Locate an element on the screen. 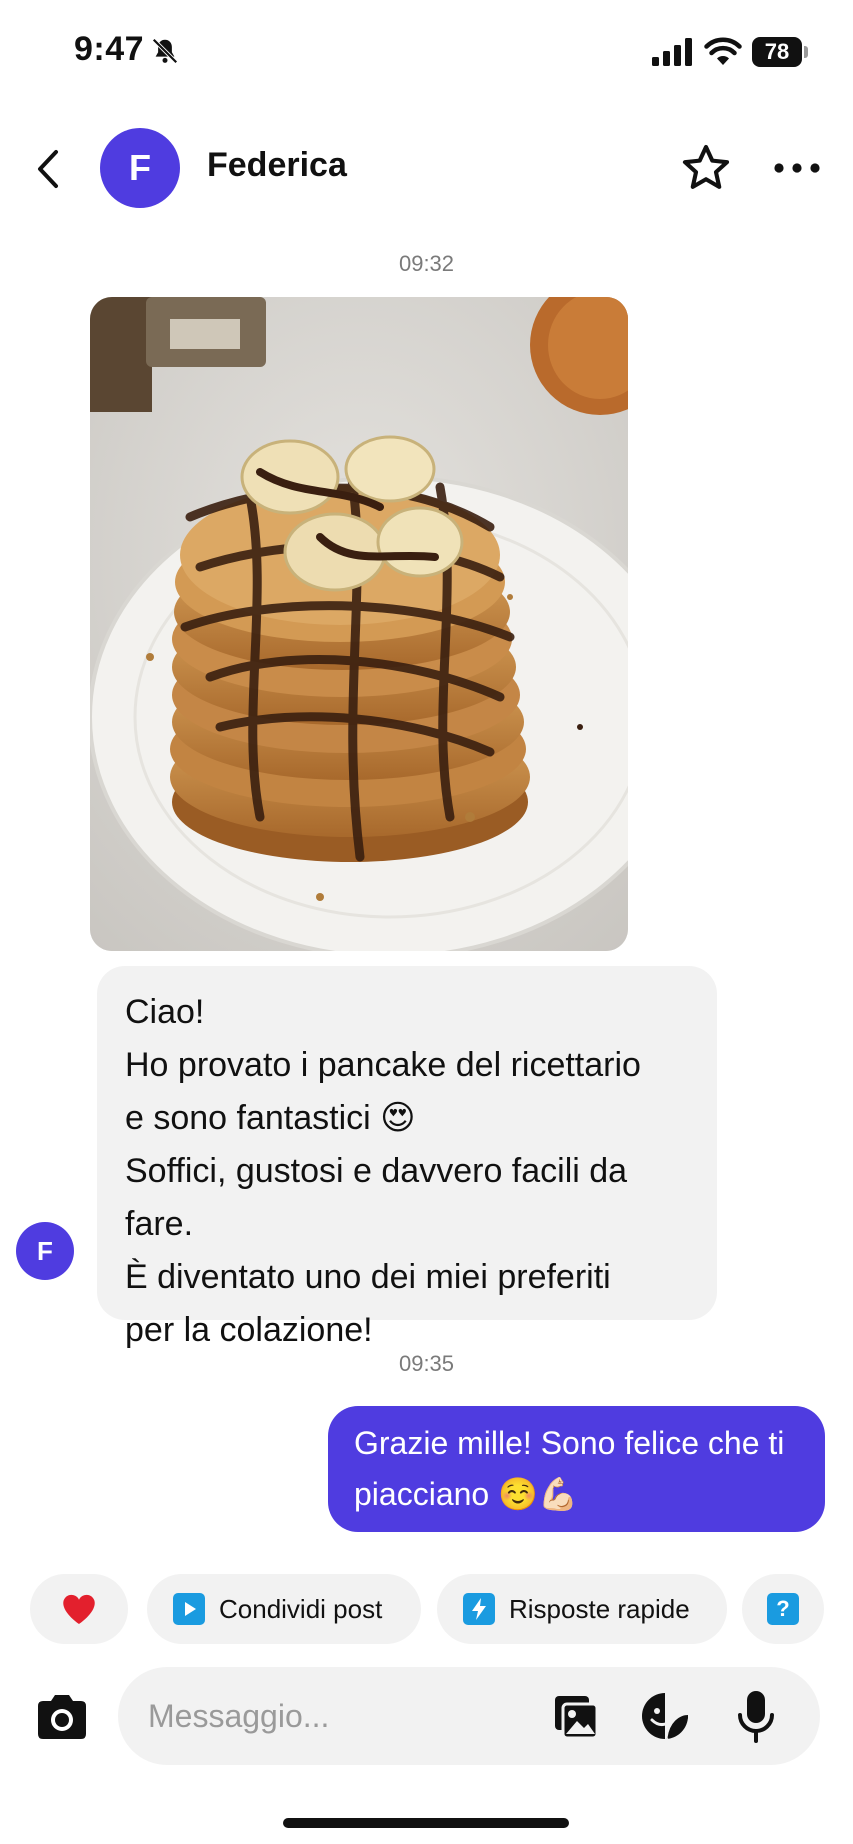 The height and width of the screenshot is (1844, 853). quick-replies-label: Risposte rapide is located at coordinates (599, 1609).